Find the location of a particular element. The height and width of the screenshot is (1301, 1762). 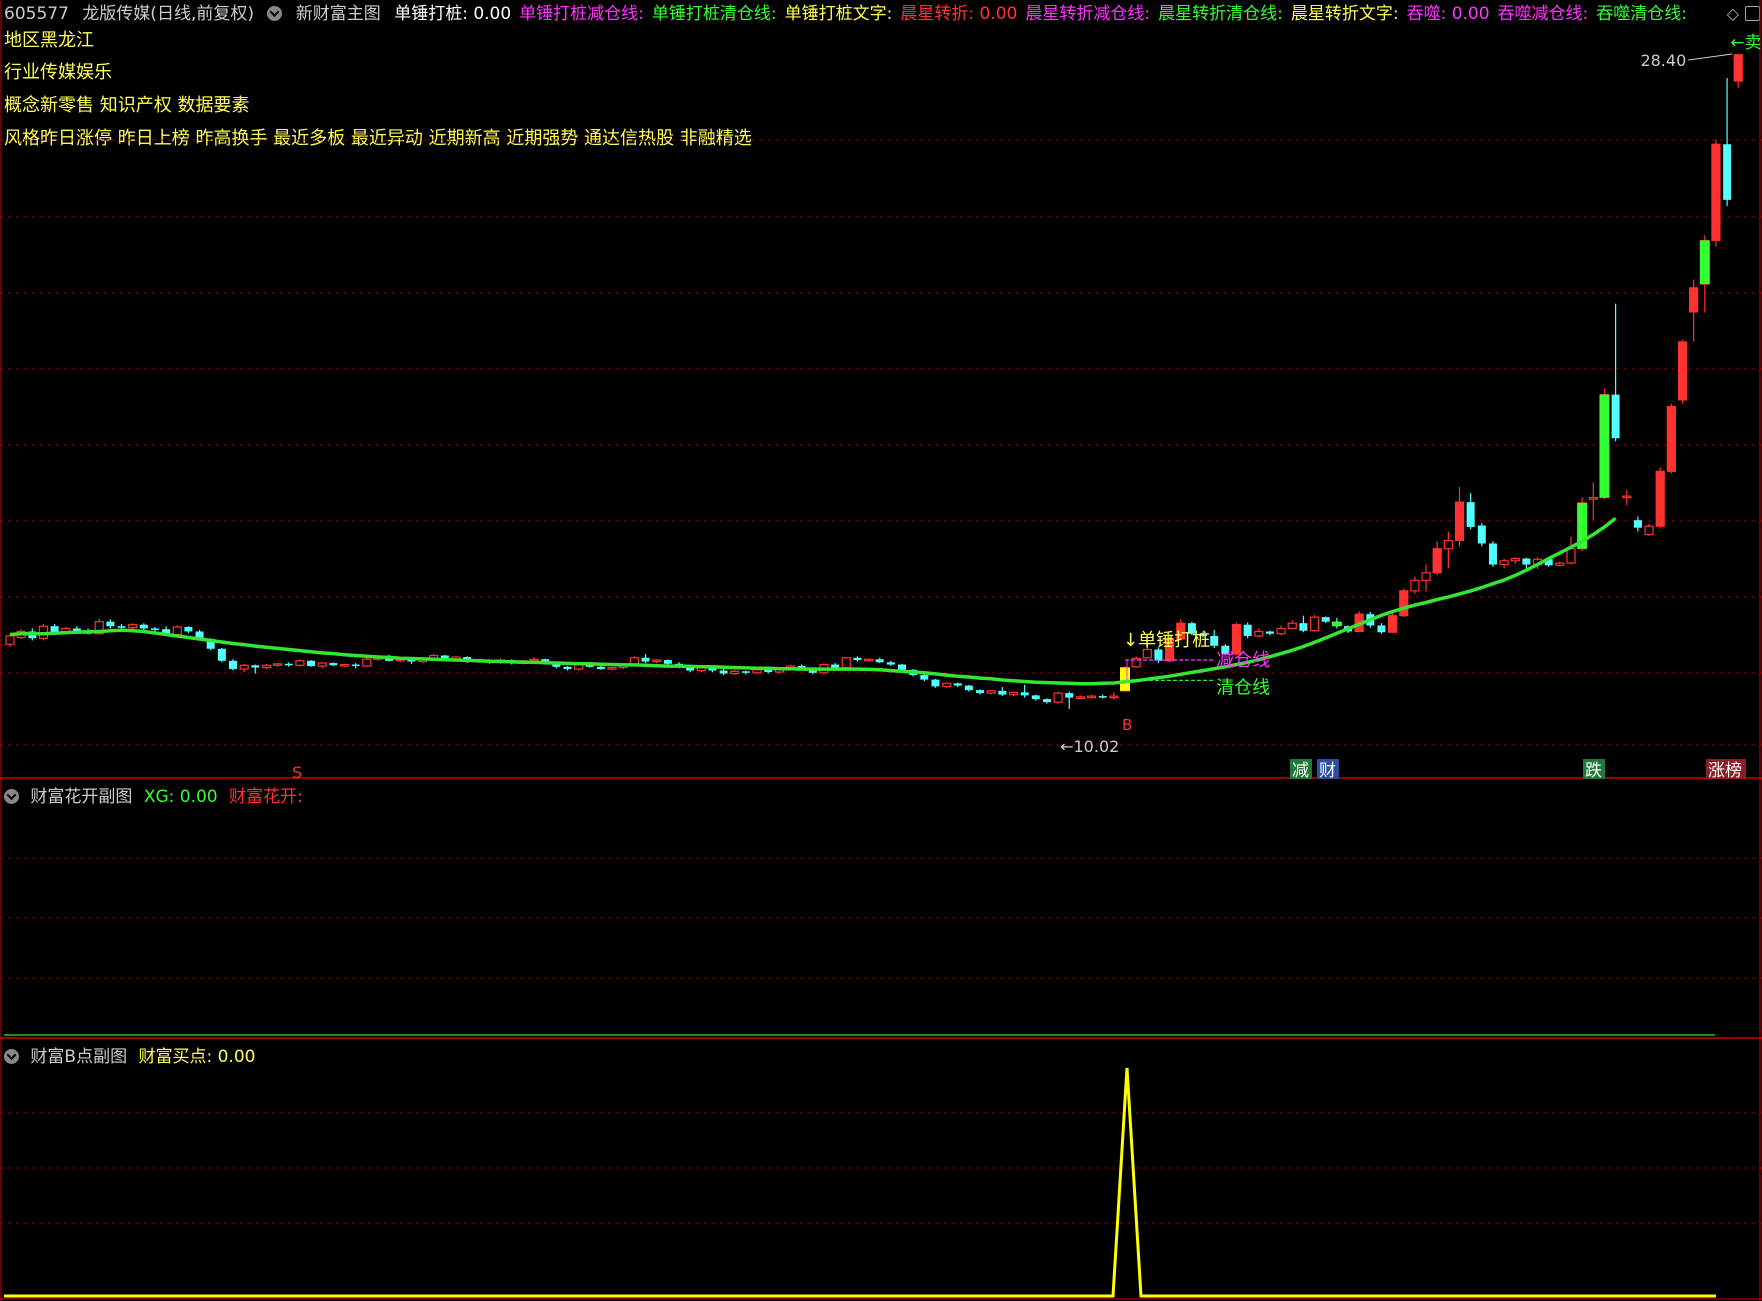

sub2-name: 财富B点副图 is located at coordinates (78, 1057).